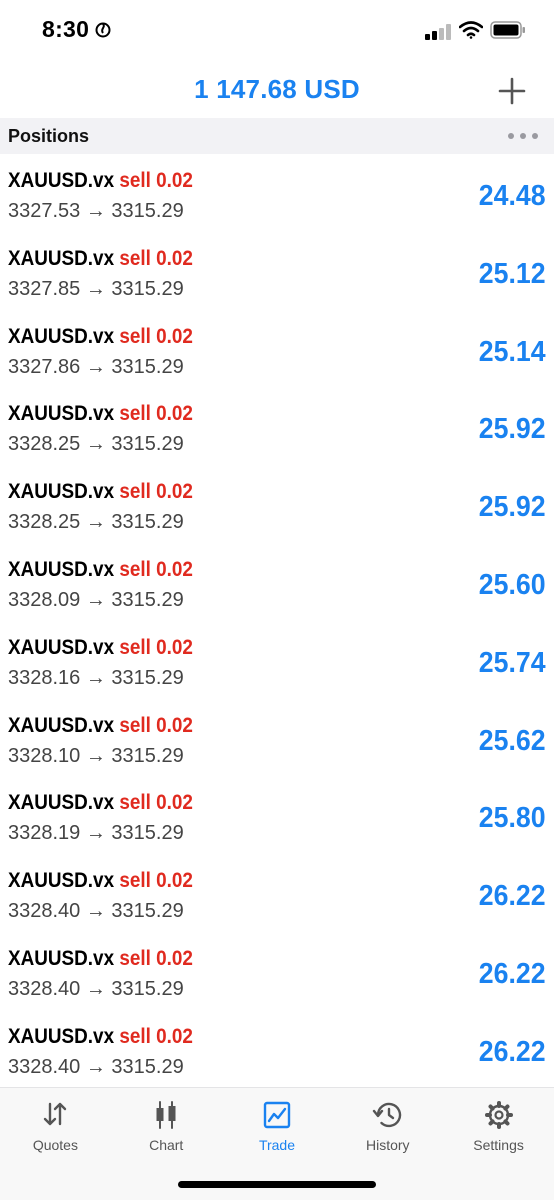 The height and width of the screenshot is (1200, 554). What do you see at coordinates (512, 740) in the screenshot?
I see `position-profit: 25.62` at bounding box center [512, 740].